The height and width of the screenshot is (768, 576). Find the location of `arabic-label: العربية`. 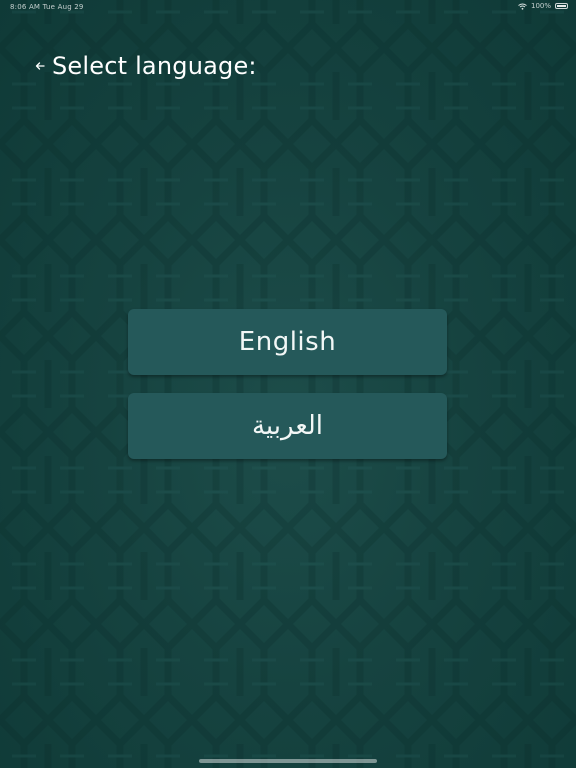

arabic-label: العربية is located at coordinates (287, 426).